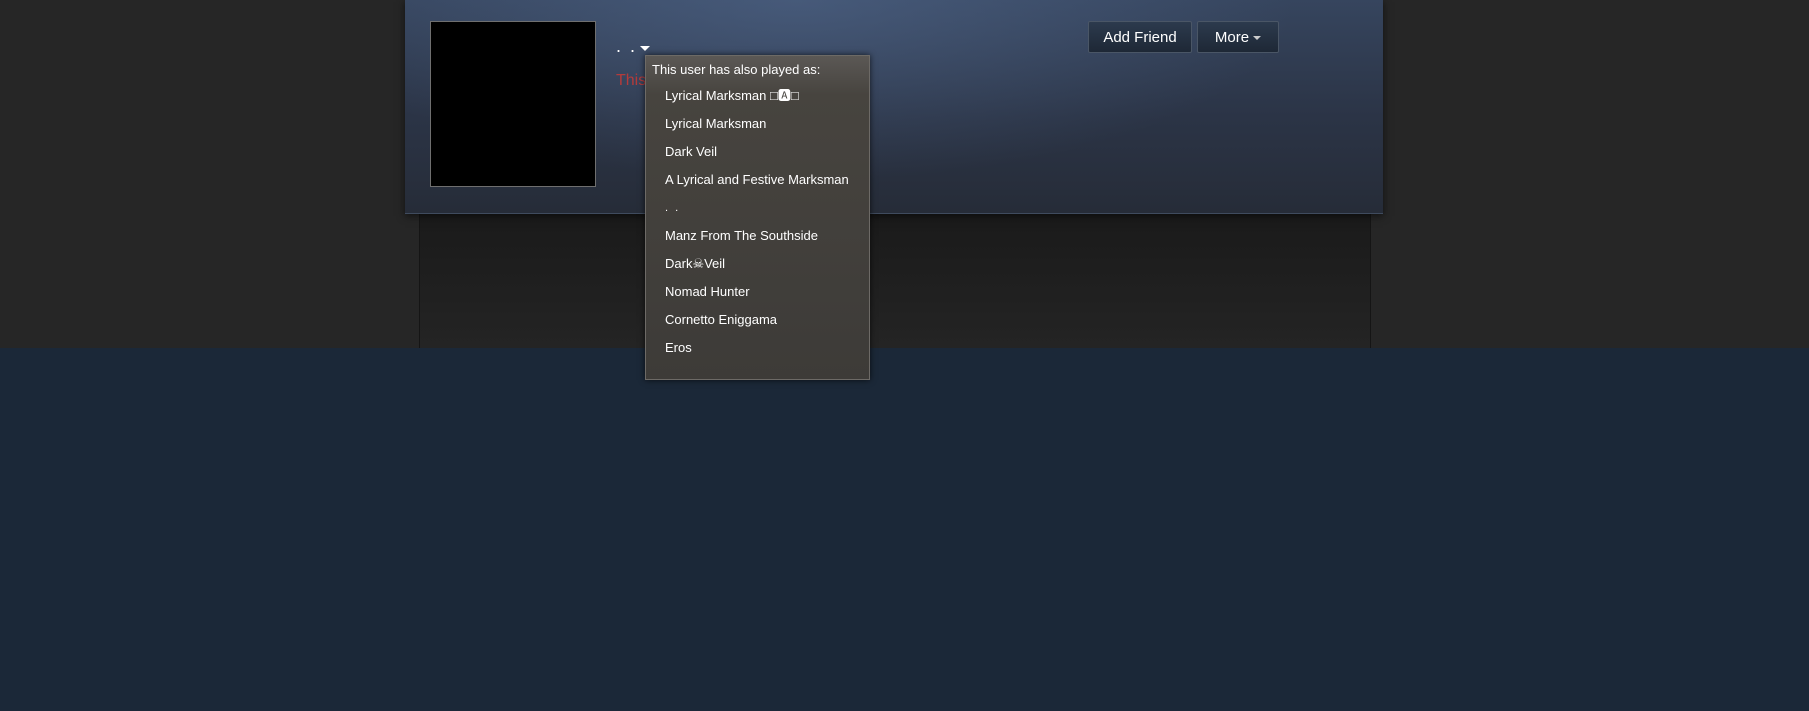  Describe the element at coordinates (757, 320) in the screenshot. I see `alias-item: Cornetto Eniggama` at that location.